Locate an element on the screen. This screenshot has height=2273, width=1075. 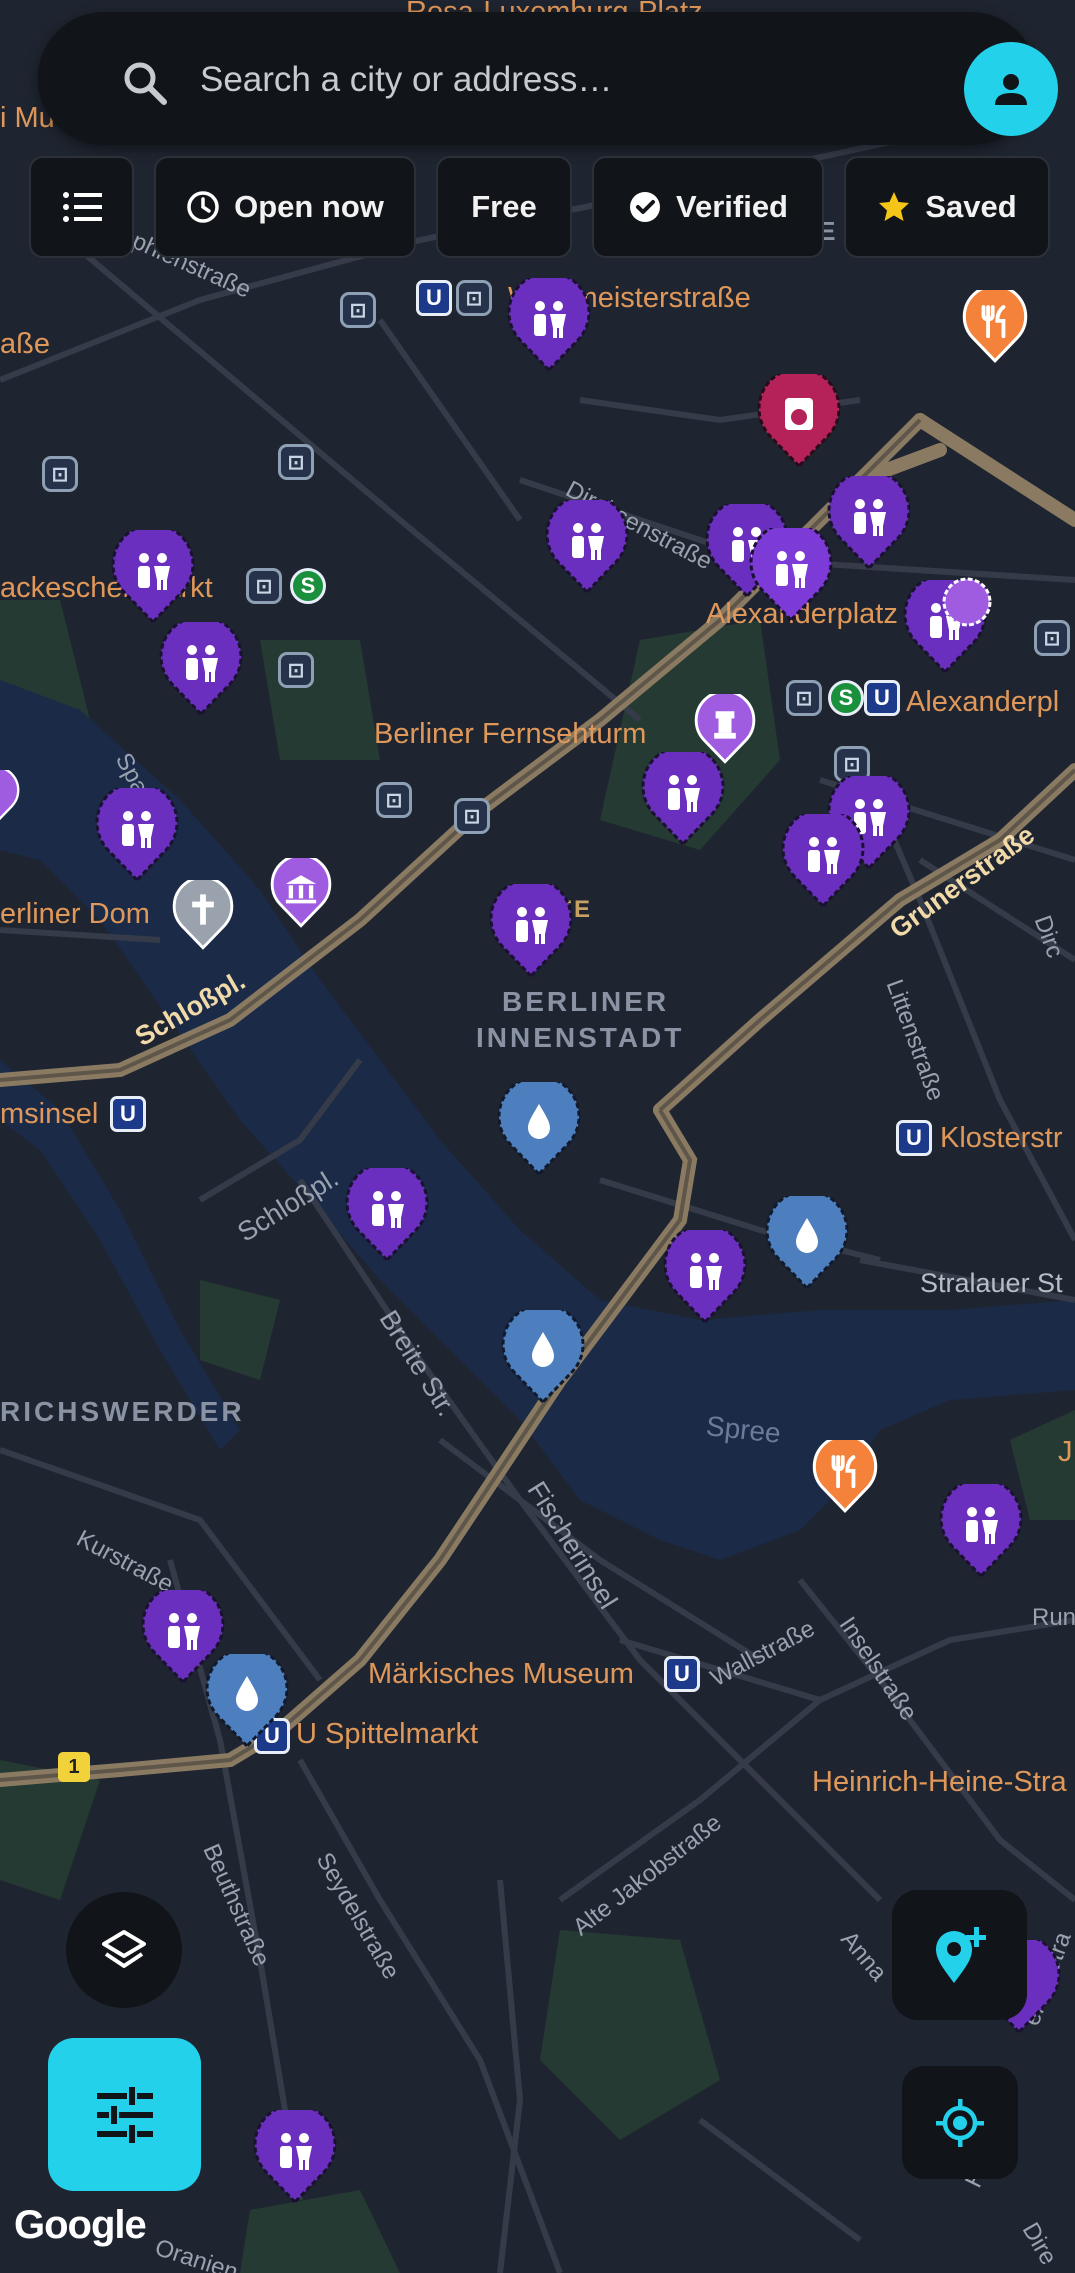
profile-button is located at coordinates (1011, 89).